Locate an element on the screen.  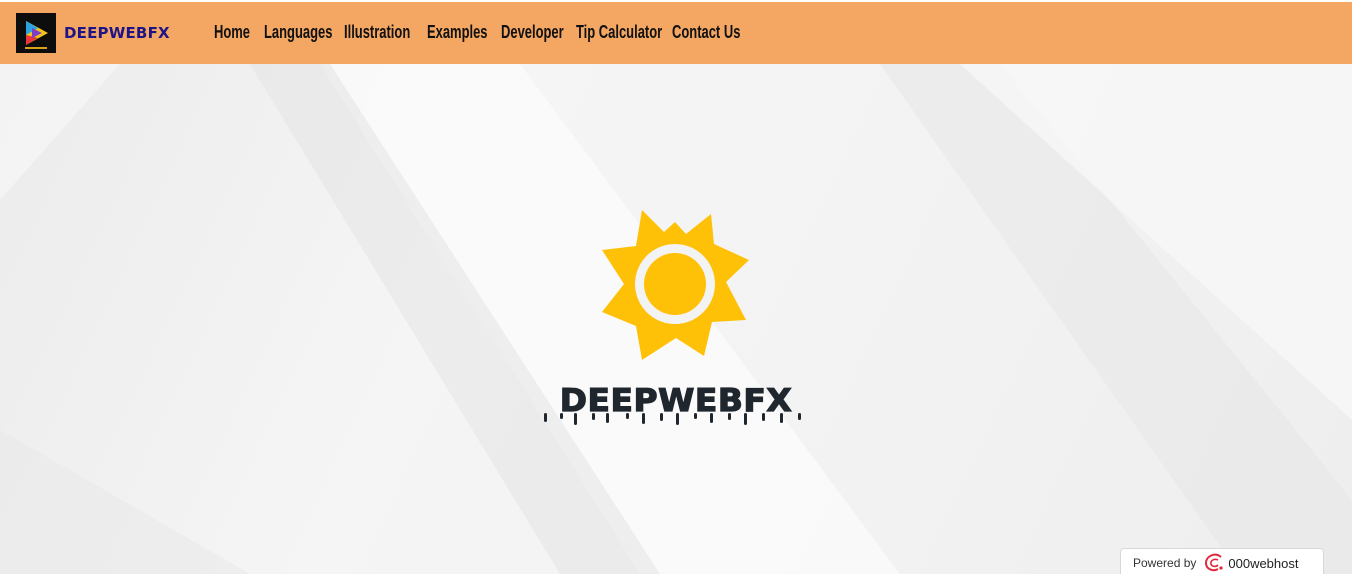
top-edge-strip is located at coordinates (676, 1).